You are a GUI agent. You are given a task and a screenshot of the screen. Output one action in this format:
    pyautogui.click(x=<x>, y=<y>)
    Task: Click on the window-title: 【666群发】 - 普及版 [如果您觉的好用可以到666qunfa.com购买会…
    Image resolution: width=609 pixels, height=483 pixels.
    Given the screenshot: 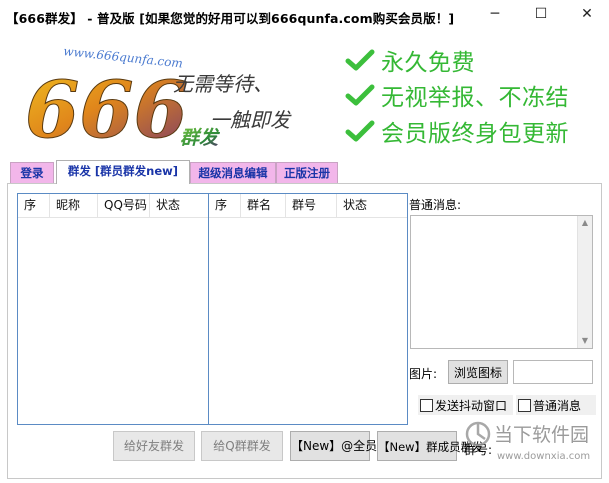 What is the action you would take?
    pyautogui.click(x=230, y=18)
    